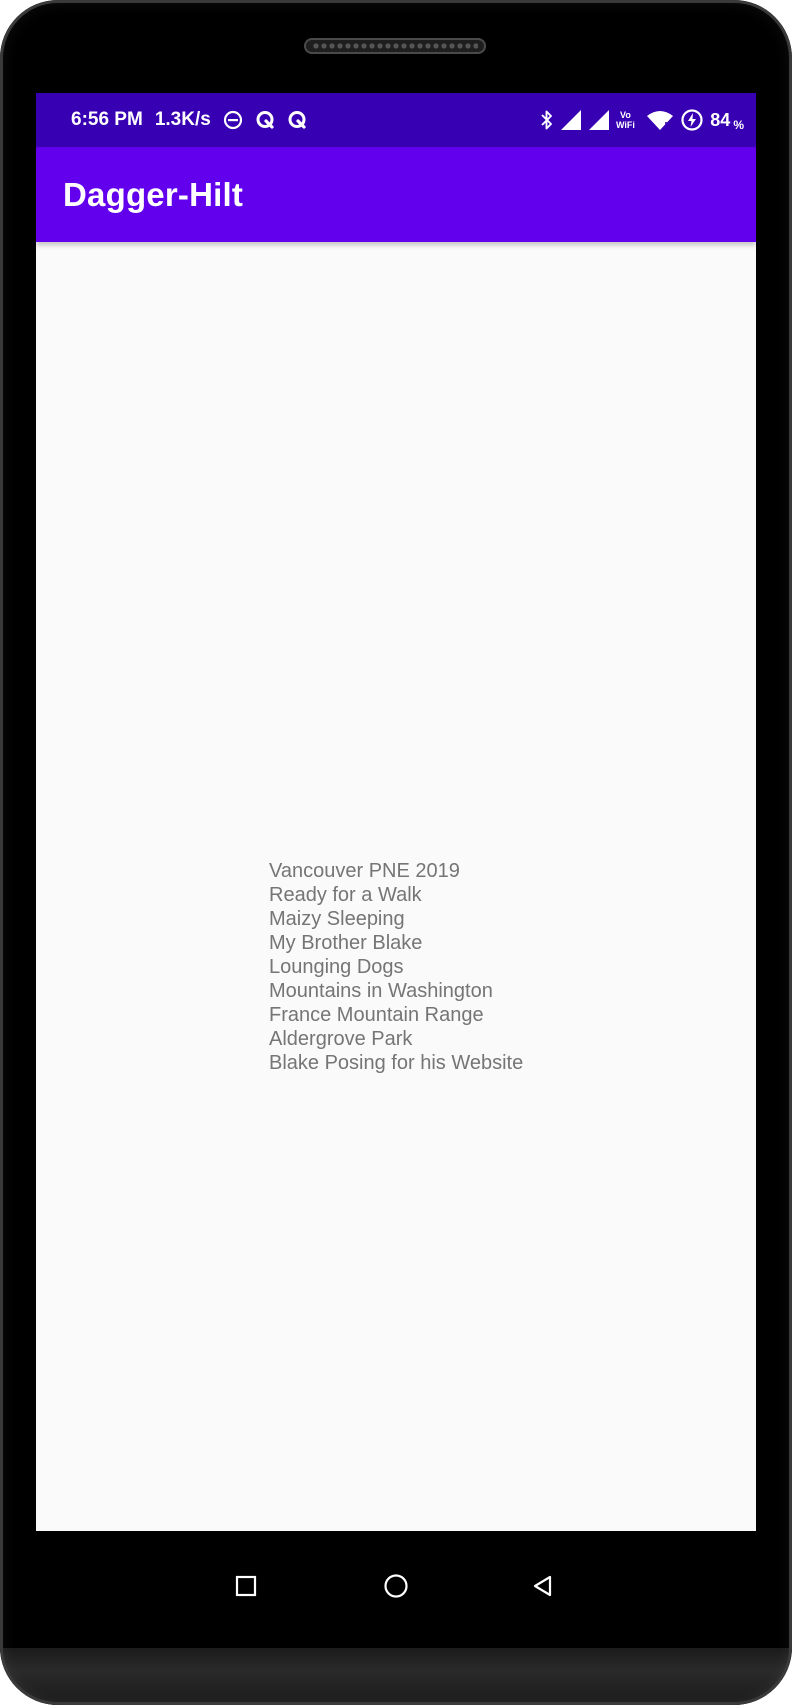 Image resolution: width=792 pixels, height=1705 pixels. I want to click on home-circle-icon, so click(396, 1586).